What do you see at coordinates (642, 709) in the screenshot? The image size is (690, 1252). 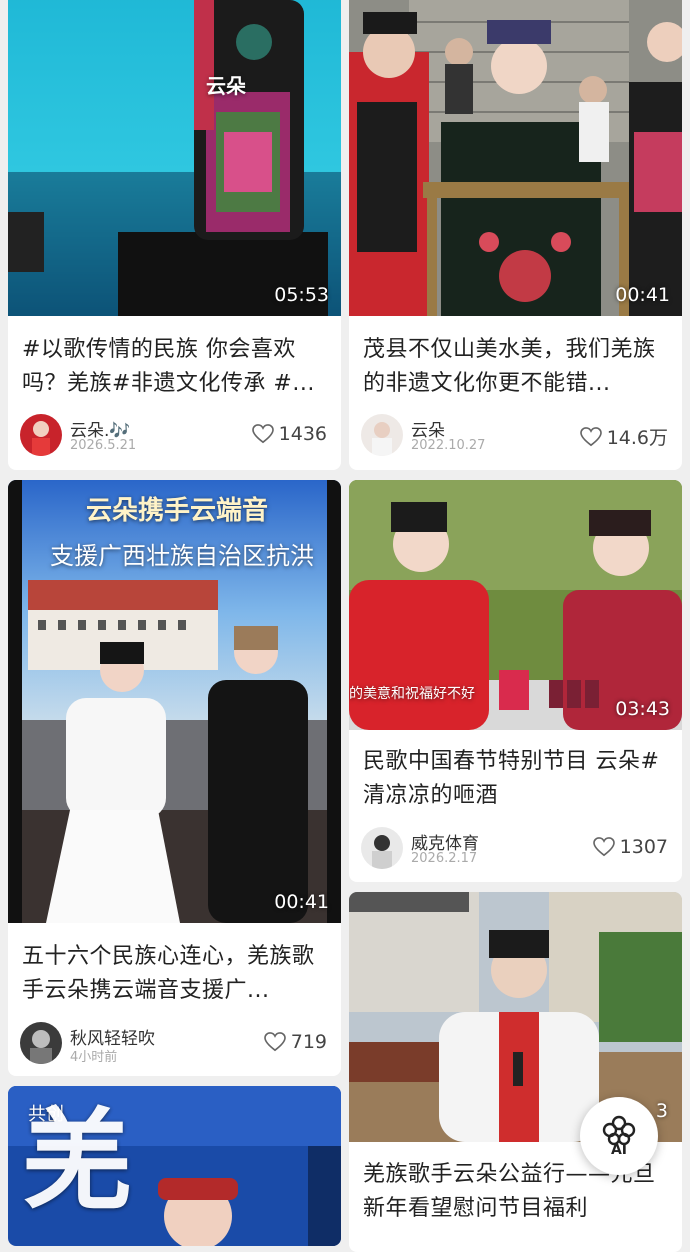 I see `video-duration: 03:43` at bounding box center [642, 709].